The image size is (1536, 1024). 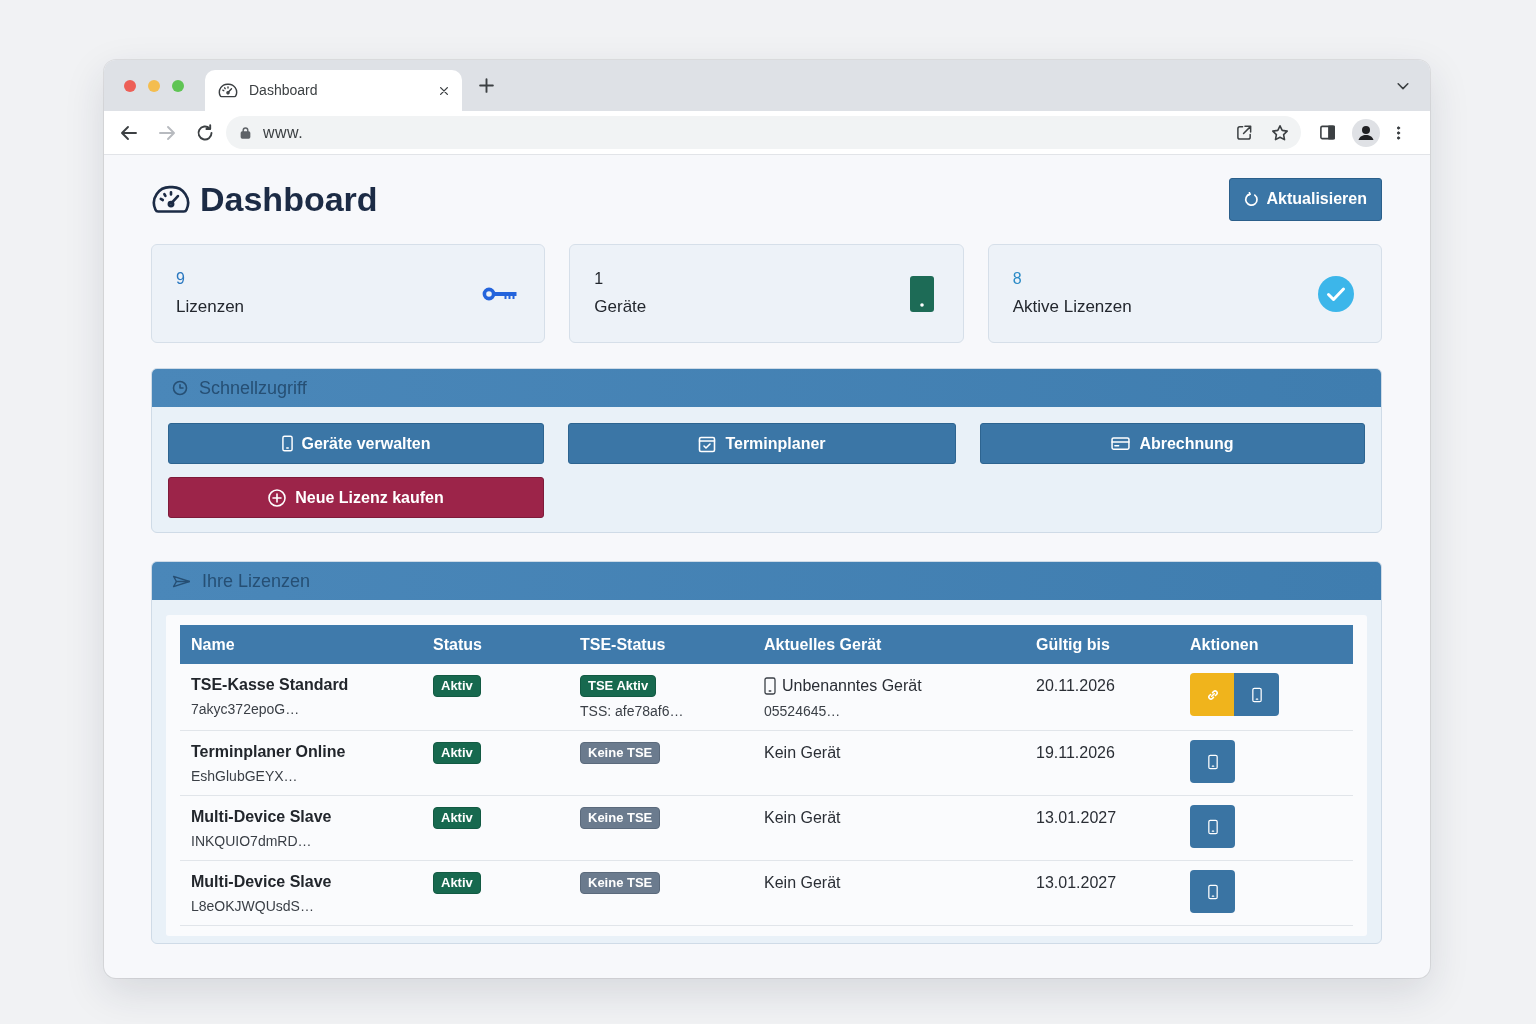 I want to click on paper-plane-icon, so click(x=181, y=581).